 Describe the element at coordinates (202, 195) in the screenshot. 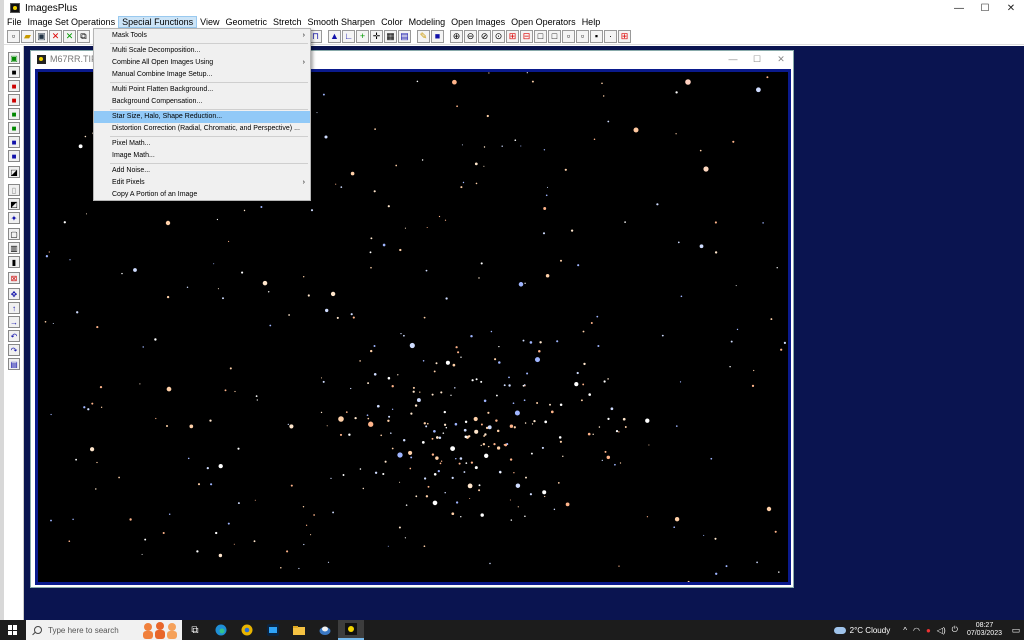

I see `menu-item-copy-portion-of-image: Copy A Portion of an Image` at that location.